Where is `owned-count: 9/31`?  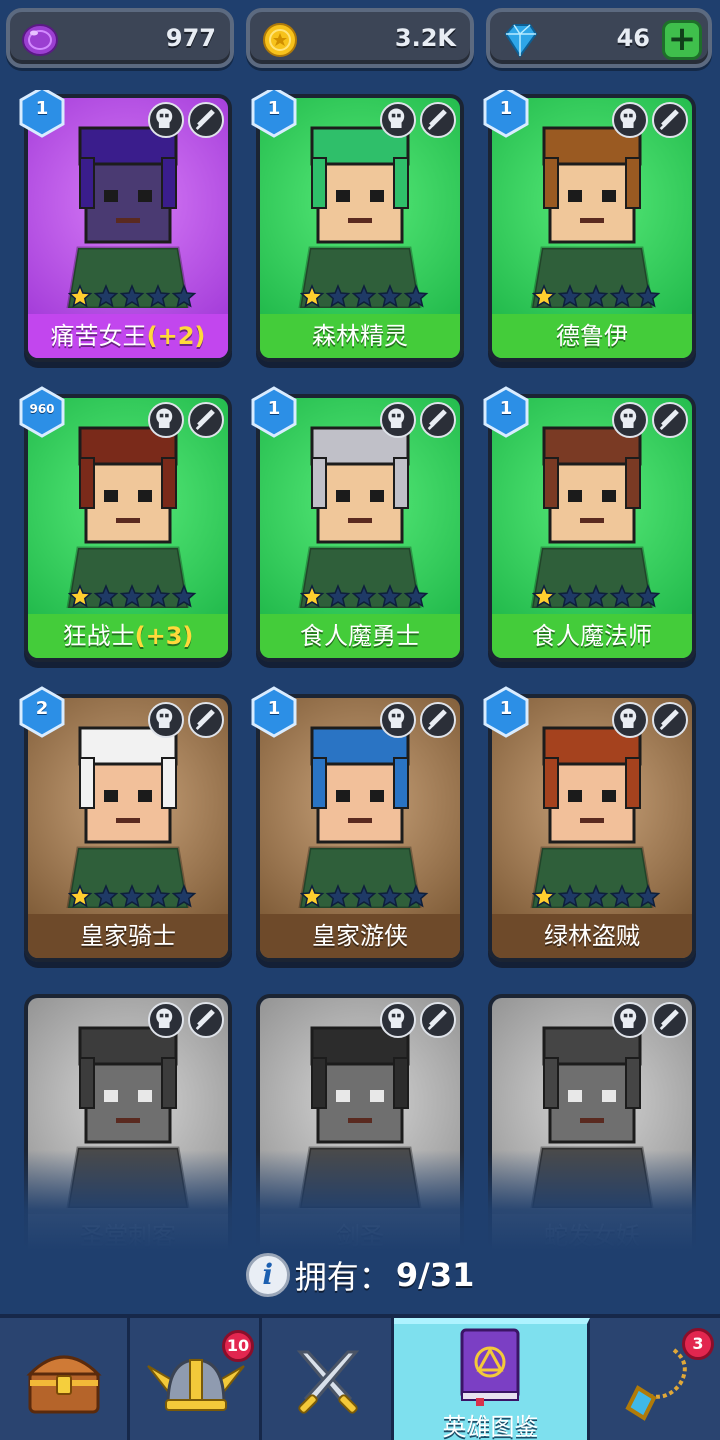 owned-count: 9/31 is located at coordinates (435, 1275).